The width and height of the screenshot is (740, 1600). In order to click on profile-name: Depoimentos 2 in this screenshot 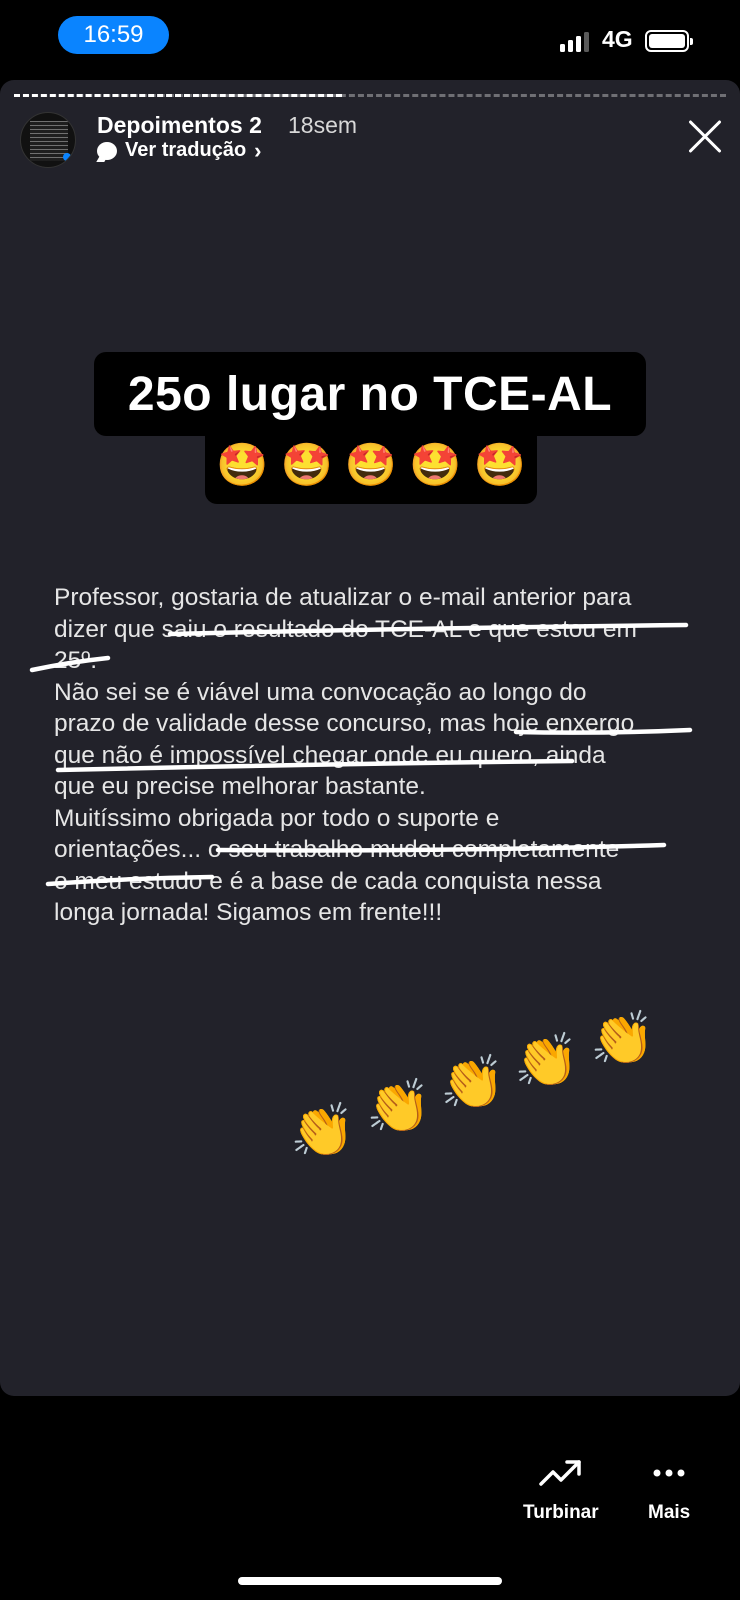, I will do `click(179, 125)`.